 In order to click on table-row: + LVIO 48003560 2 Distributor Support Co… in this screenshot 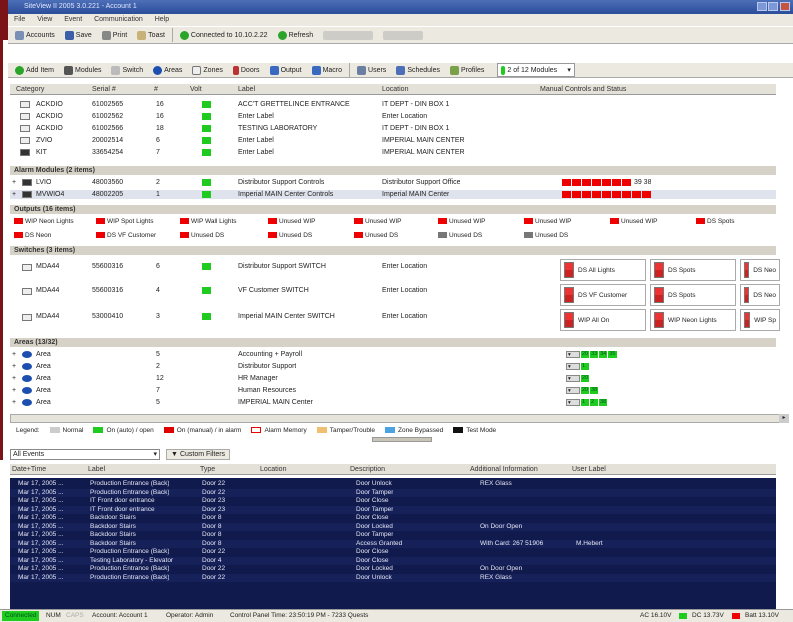, I will do `click(393, 182)`.